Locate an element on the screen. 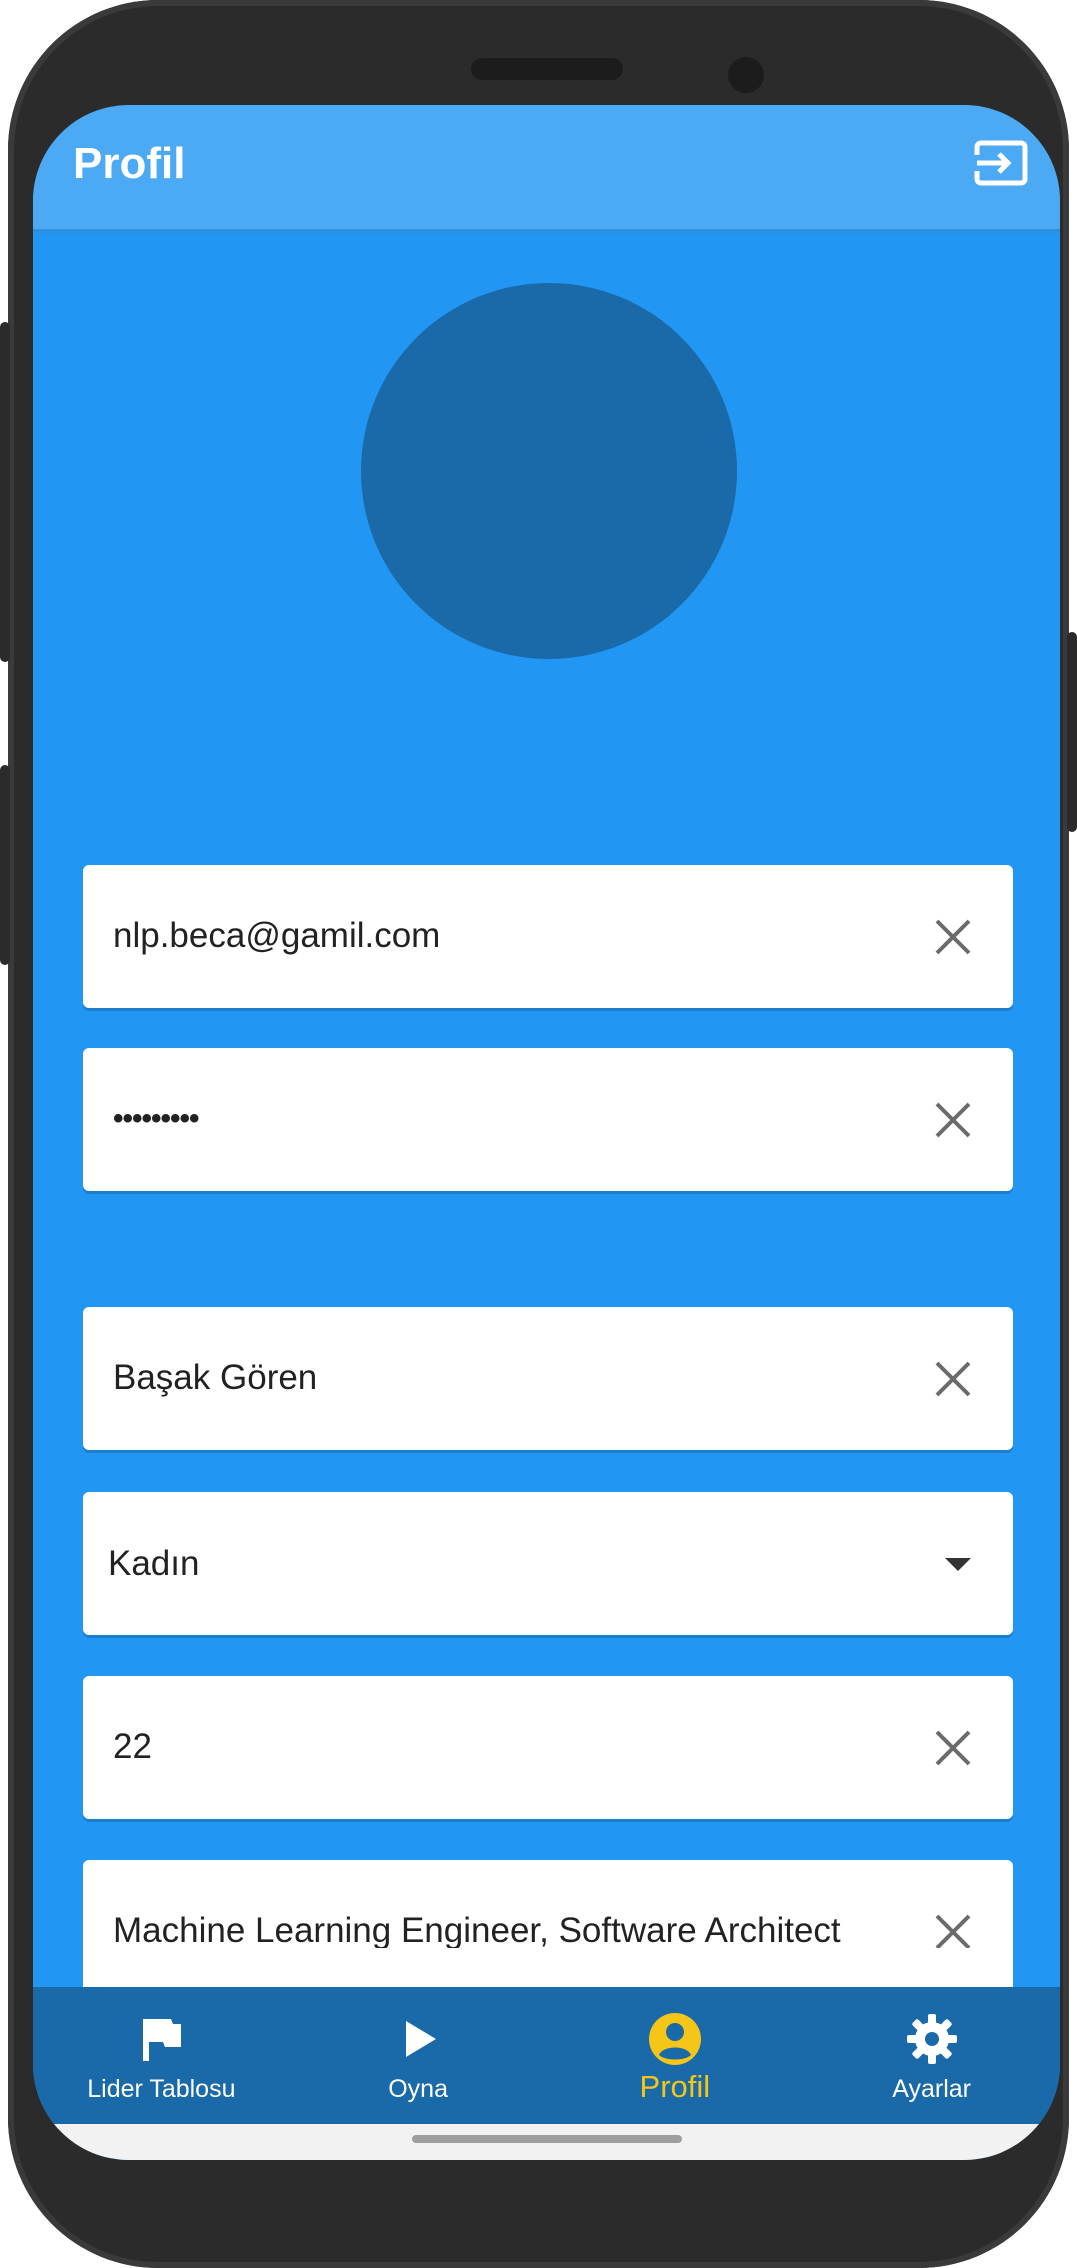  phone-speaker is located at coordinates (547, 69).